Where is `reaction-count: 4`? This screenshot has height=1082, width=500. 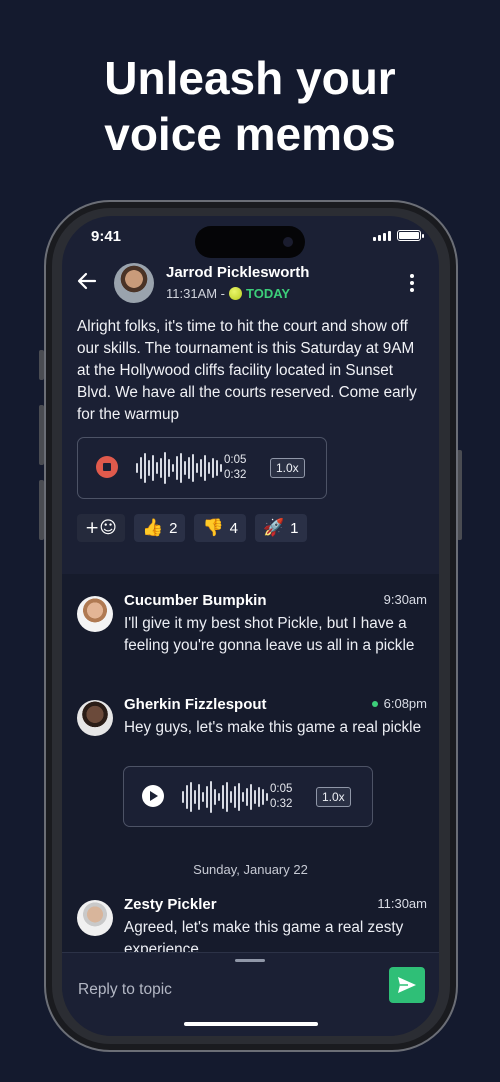 reaction-count: 4 is located at coordinates (233, 528).